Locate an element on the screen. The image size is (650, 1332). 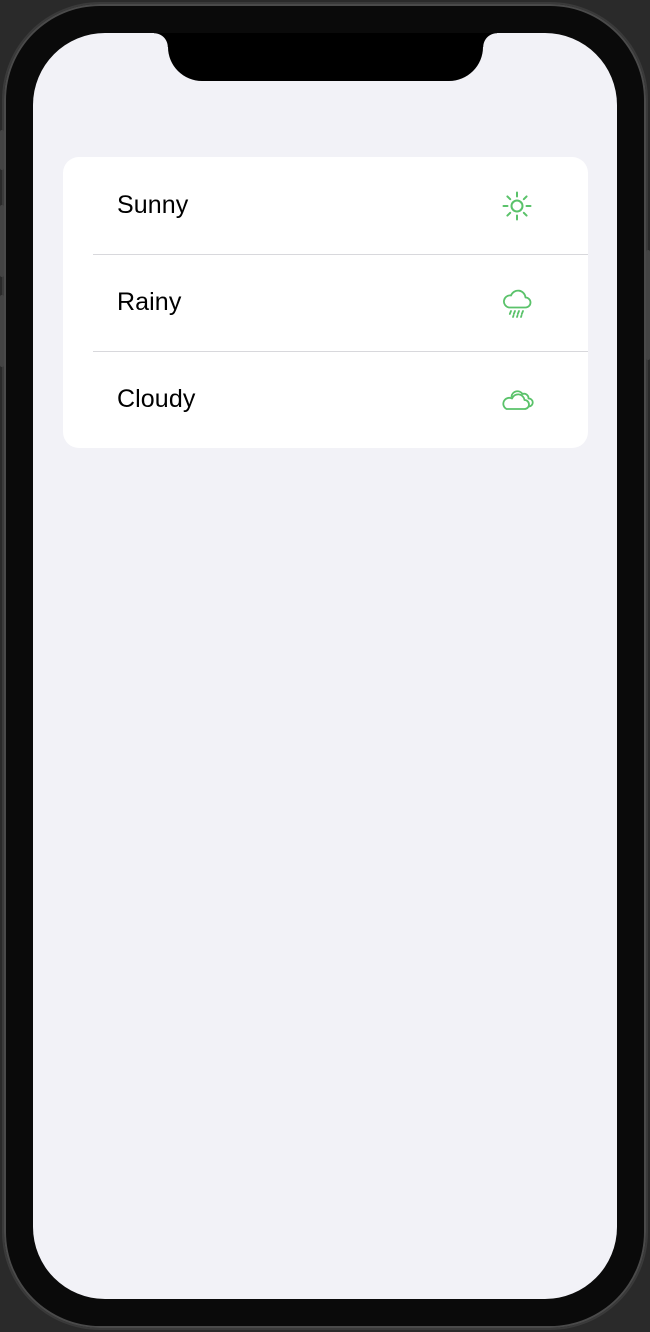
volume-up-button is located at coordinates (2, 241).